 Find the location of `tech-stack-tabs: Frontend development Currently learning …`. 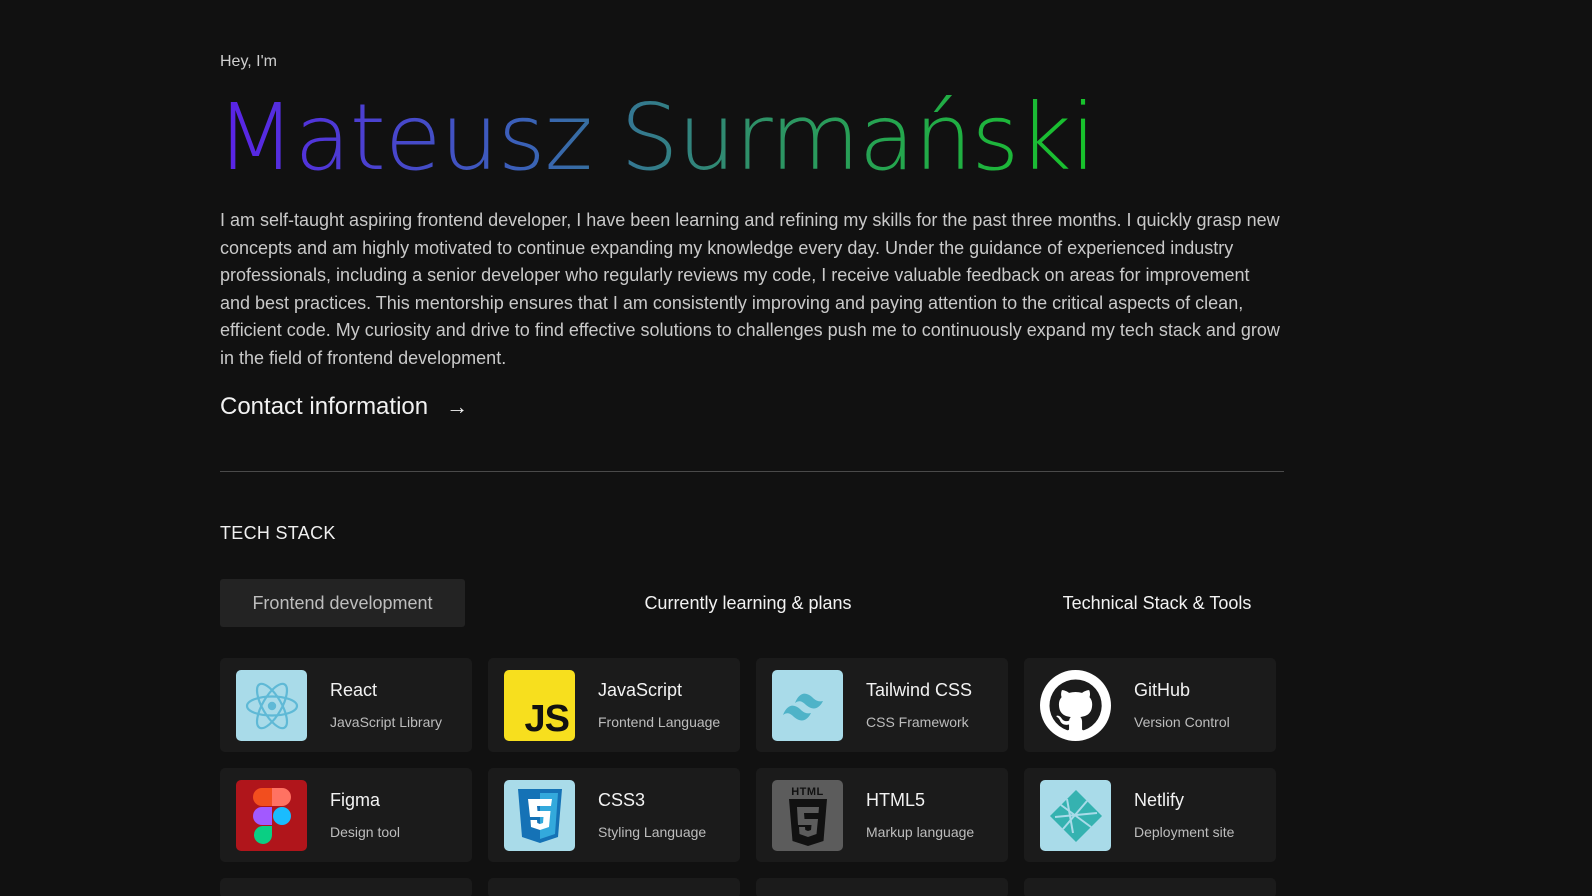

tech-stack-tabs: Frontend development Currently learning … is located at coordinates (752, 603).